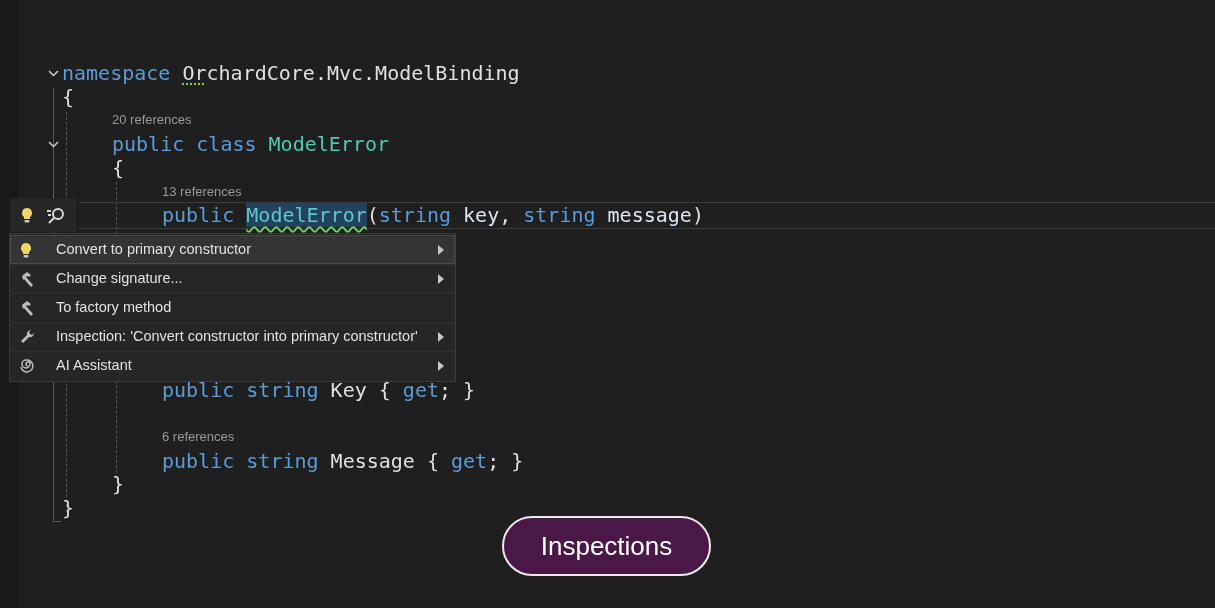 This screenshot has height=608, width=1215. What do you see at coordinates (26, 215) in the screenshot?
I see `lightbulb-icon` at bounding box center [26, 215].